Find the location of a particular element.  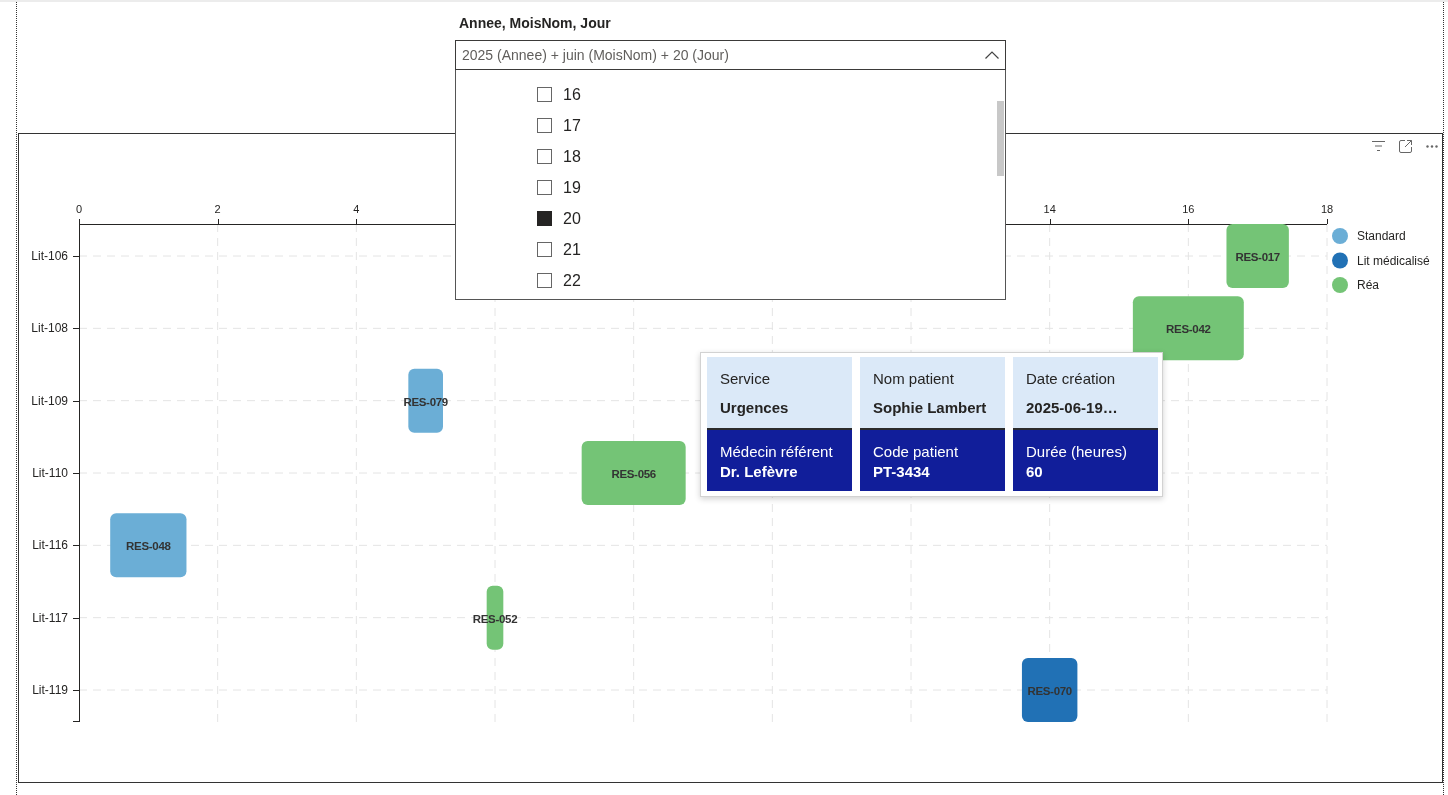

field-value: Sophie Lambert is located at coordinates (930, 408).